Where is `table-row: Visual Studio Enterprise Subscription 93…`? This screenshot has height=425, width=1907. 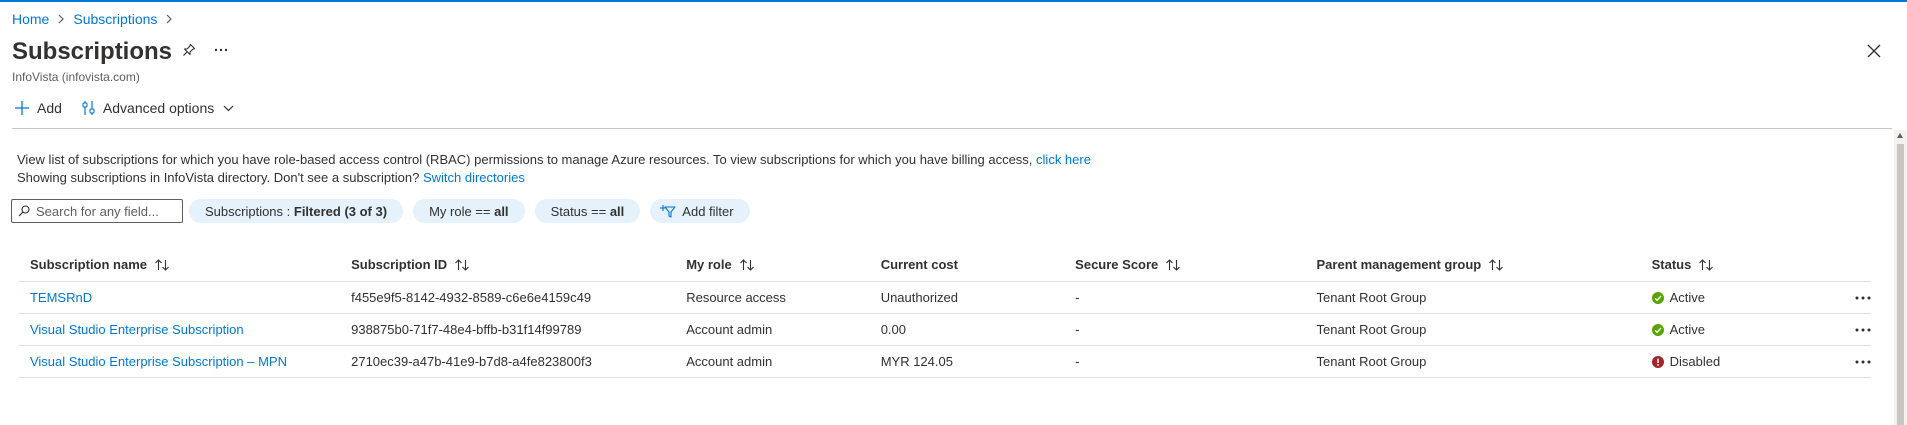
table-row: Visual Studio Enterprise Subscription 93… is located at coordinates (945, 330).